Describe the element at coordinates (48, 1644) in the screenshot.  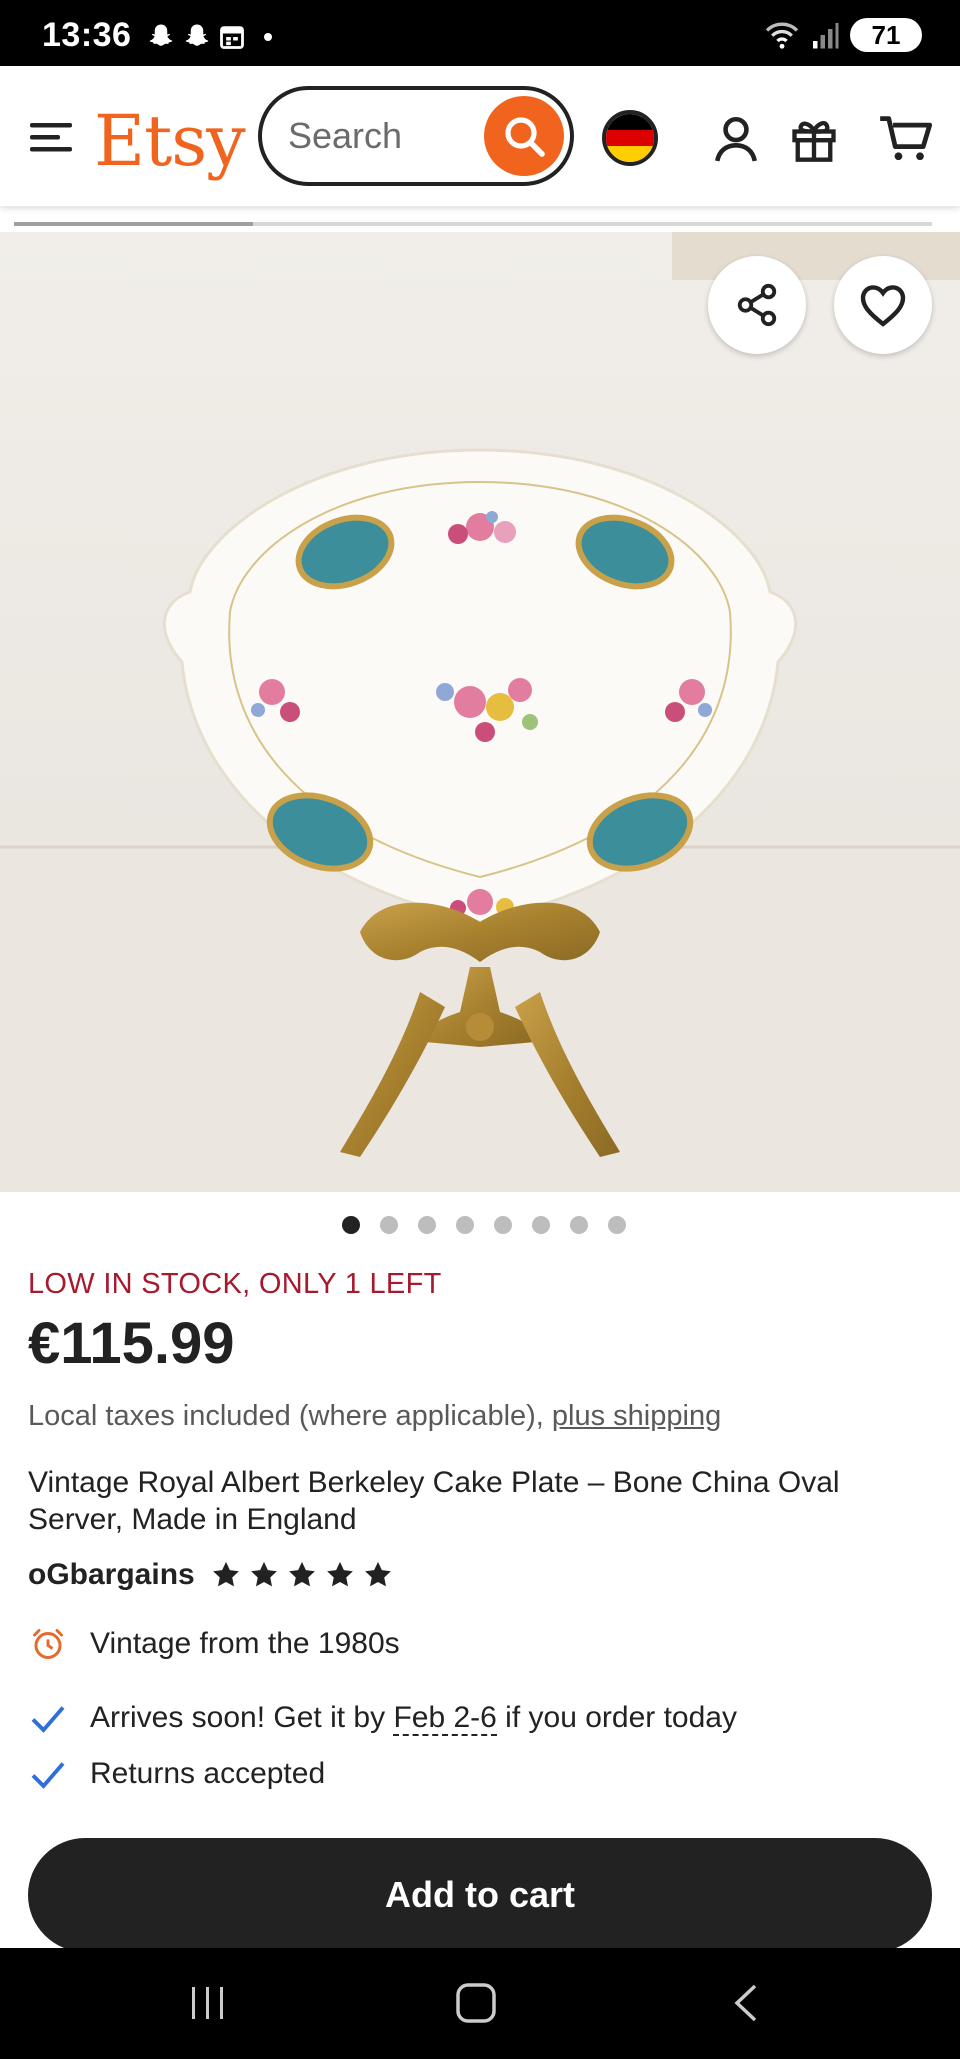
I see `alarm-clock-icon` at that location.